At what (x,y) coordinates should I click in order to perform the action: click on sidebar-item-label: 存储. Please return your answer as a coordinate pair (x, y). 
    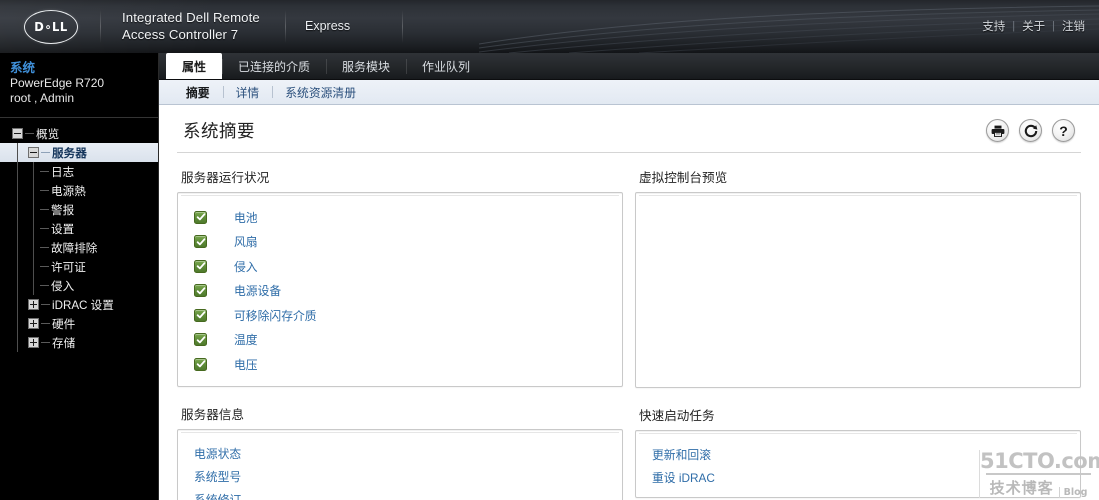
    Looking at the image, I should click on (63, 343).